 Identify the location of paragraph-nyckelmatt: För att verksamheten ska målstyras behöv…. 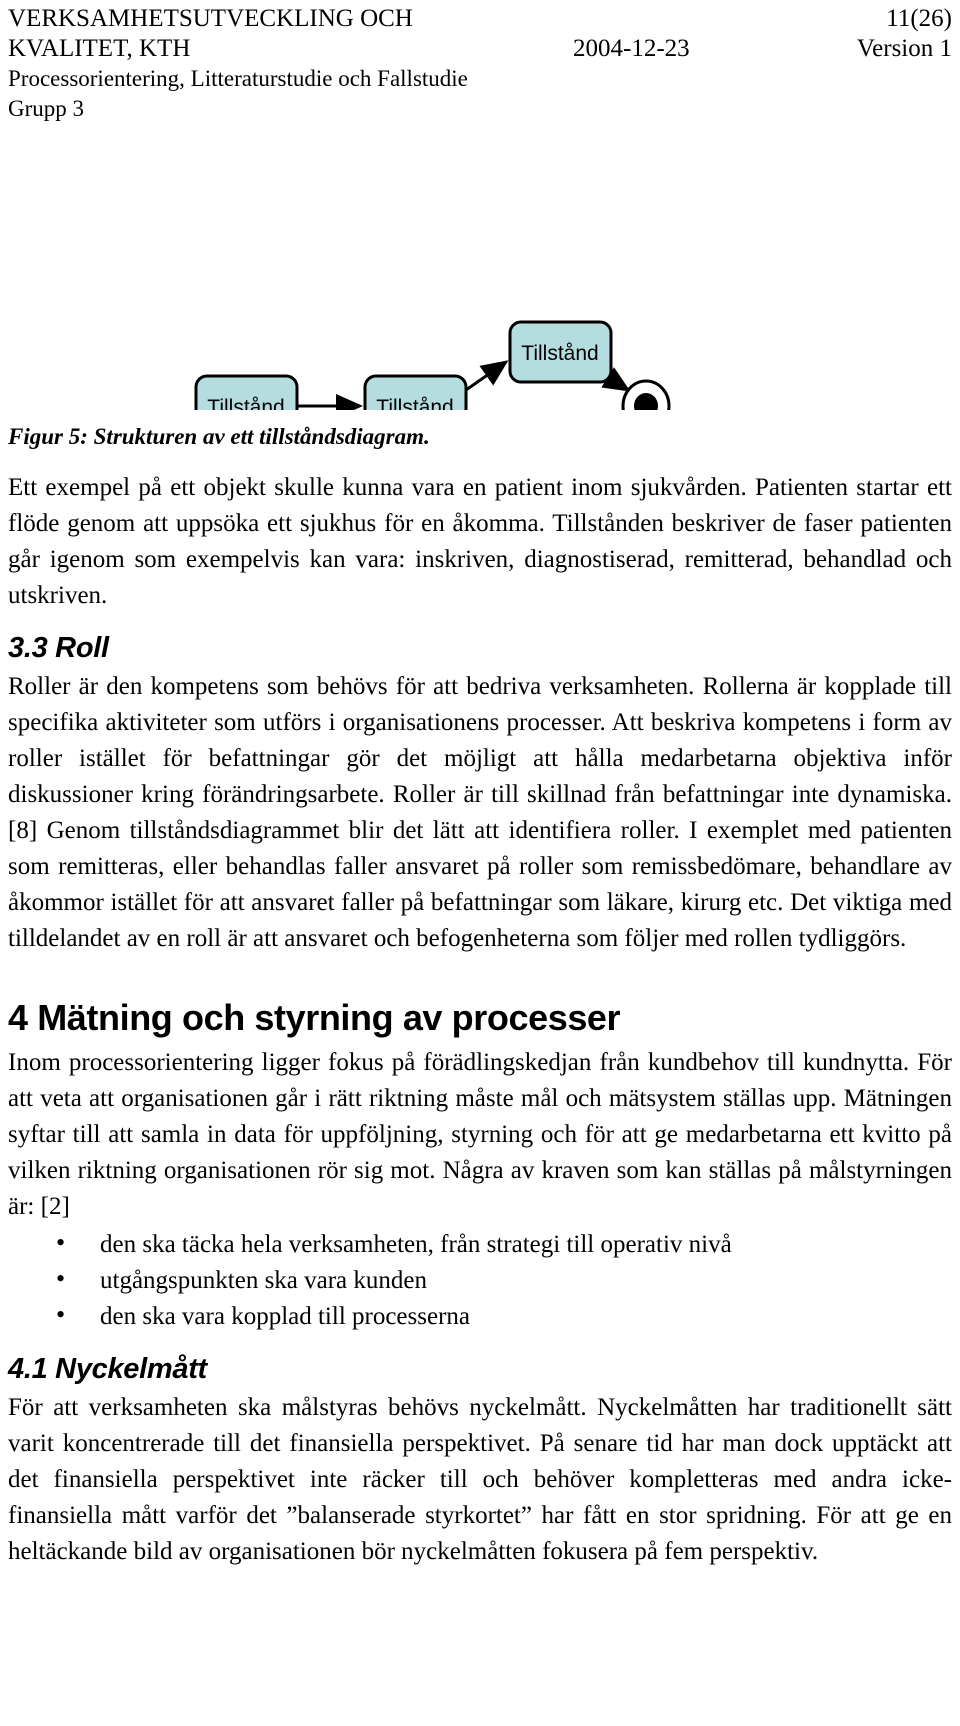
(480, 1479).